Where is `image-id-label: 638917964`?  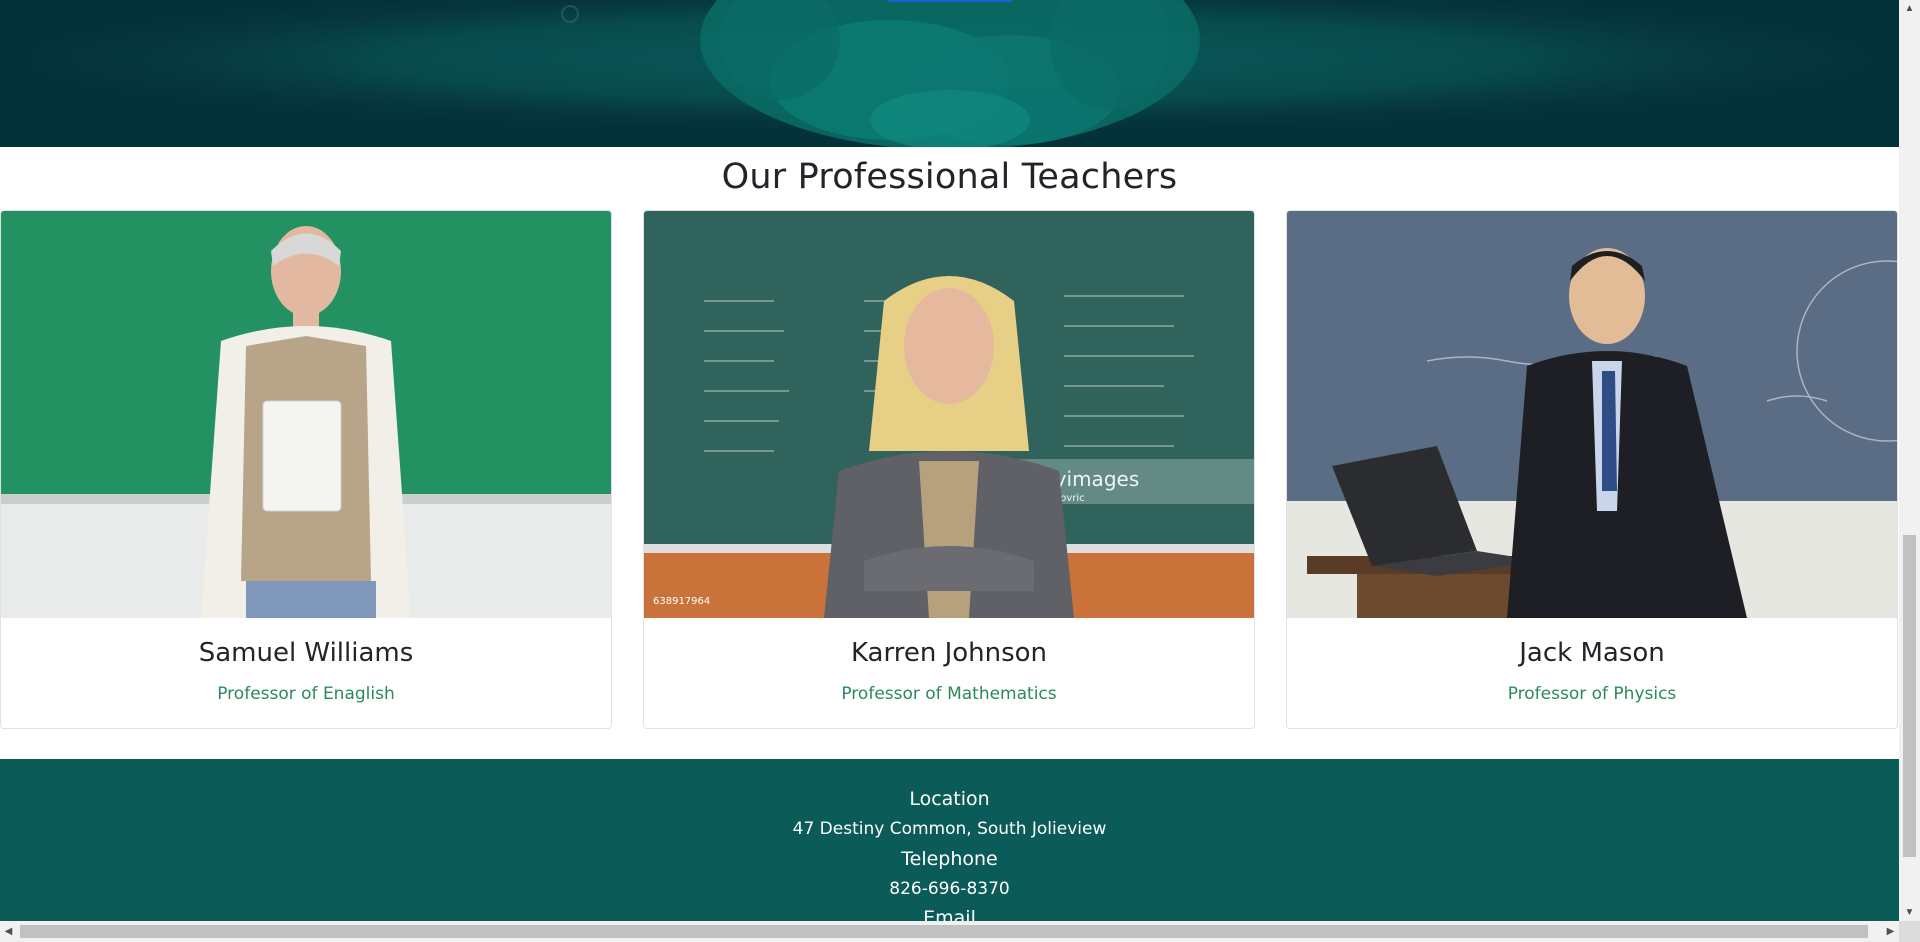
image-id-label: 638917964 is located at coordinates (681, 601).